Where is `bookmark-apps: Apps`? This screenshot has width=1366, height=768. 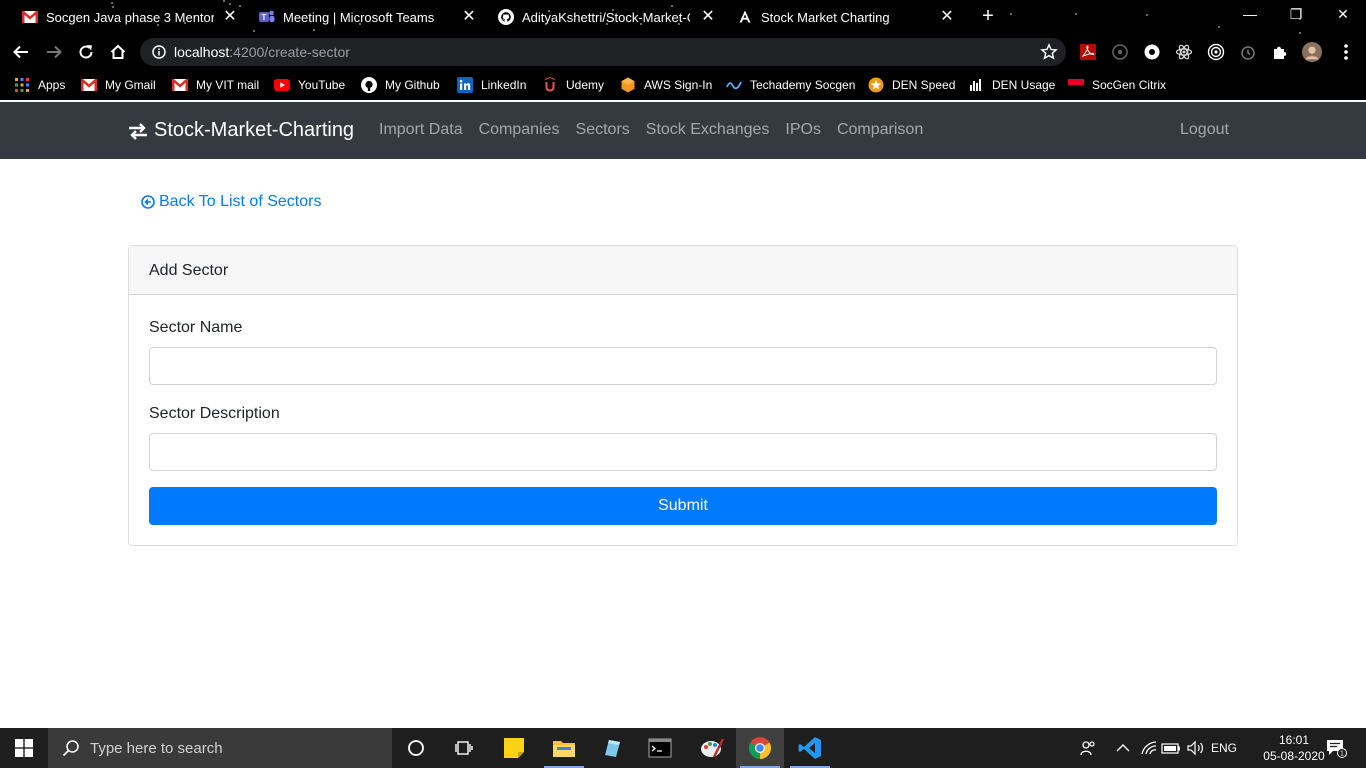
bookmark-apps: Apps is located at coordinates (39, 85).